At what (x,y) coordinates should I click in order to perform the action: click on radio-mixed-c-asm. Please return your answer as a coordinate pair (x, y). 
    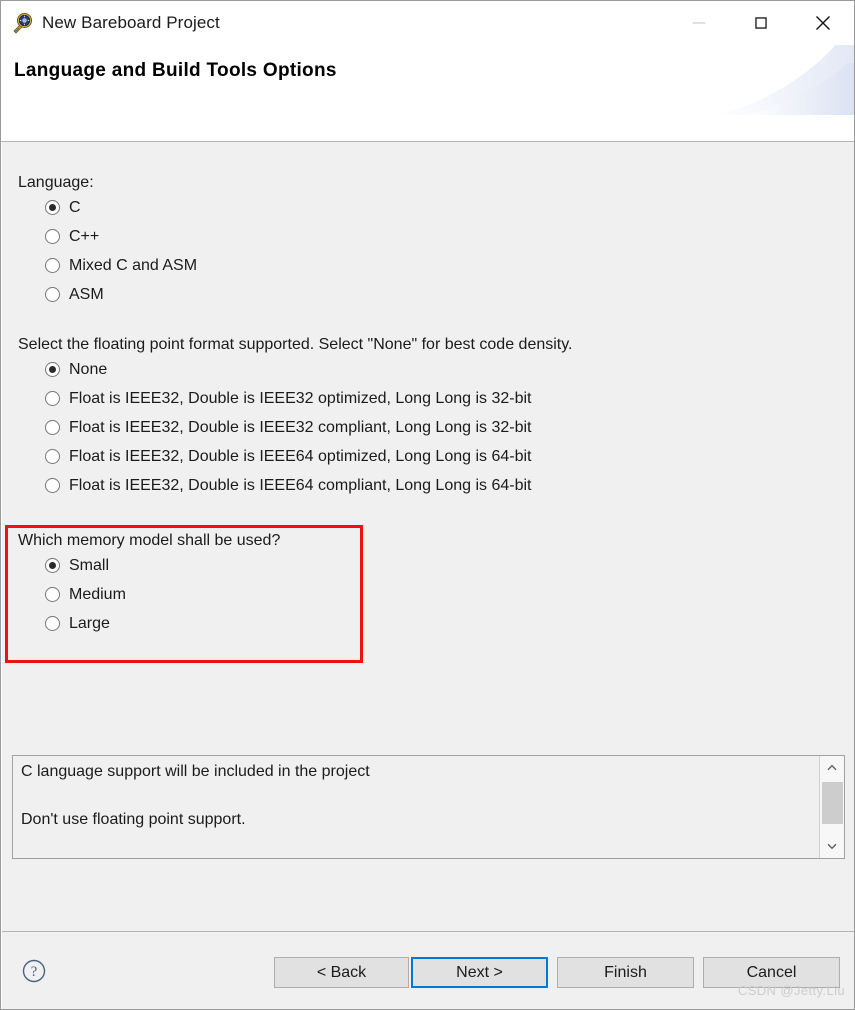
    Looking at the image, I should click on (52, 265).